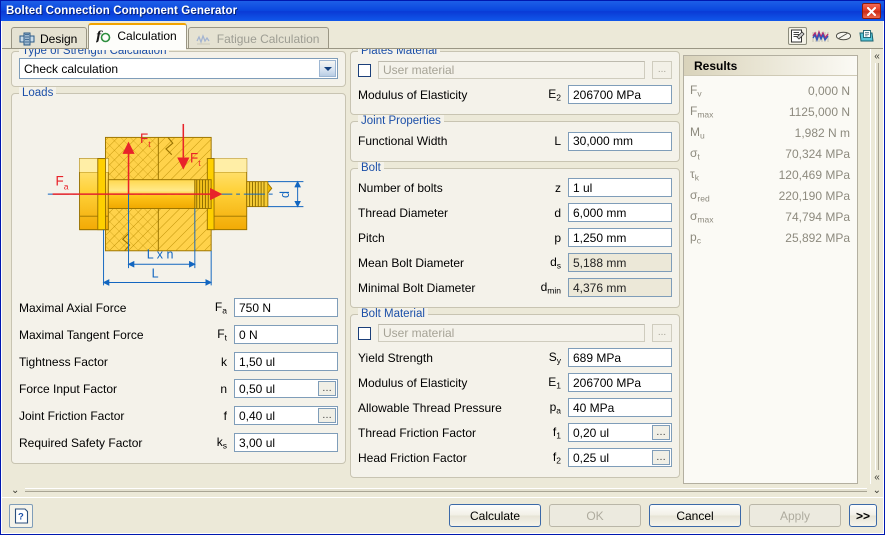 Image resolution: width=885 pixels, height=535 pixels. Describe the element at coordinates (395, 357) in the screenshot. I see `label-yield-strength: Yield Strength` at that location.